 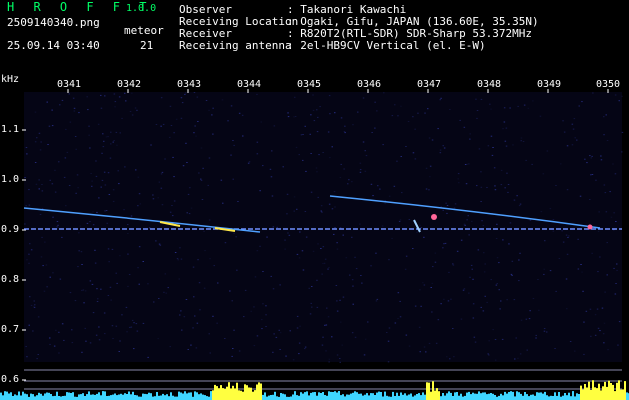 I want to click on antenna-key: Receiving antenna, so click(x=235, y=45).